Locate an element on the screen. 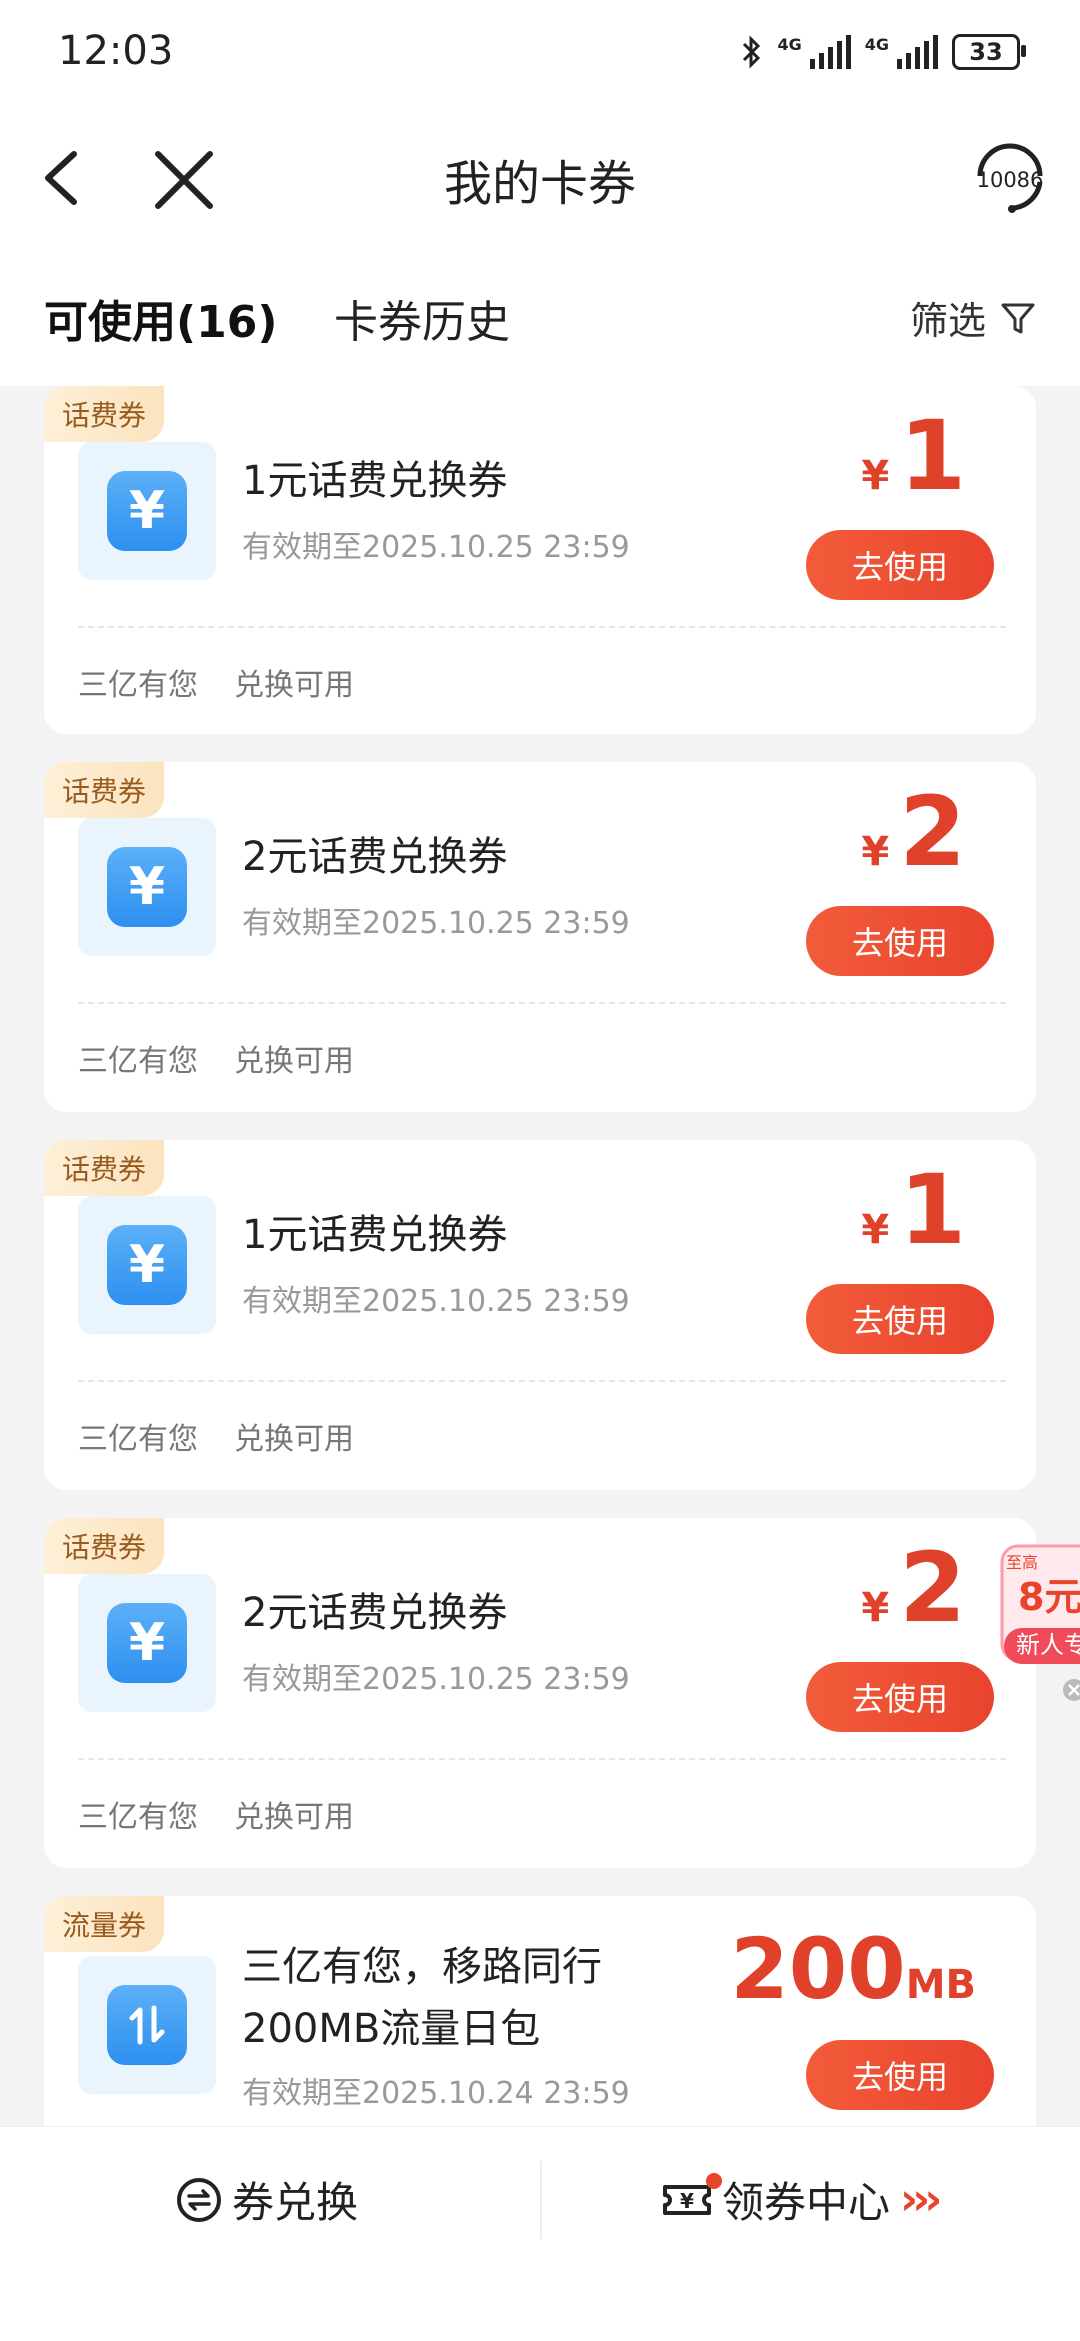 The height and width of the screenshot is (2341, 1080). tab-bar: 可使用(16) 卡券历史 筛选 is located at coordinates (540, 313).